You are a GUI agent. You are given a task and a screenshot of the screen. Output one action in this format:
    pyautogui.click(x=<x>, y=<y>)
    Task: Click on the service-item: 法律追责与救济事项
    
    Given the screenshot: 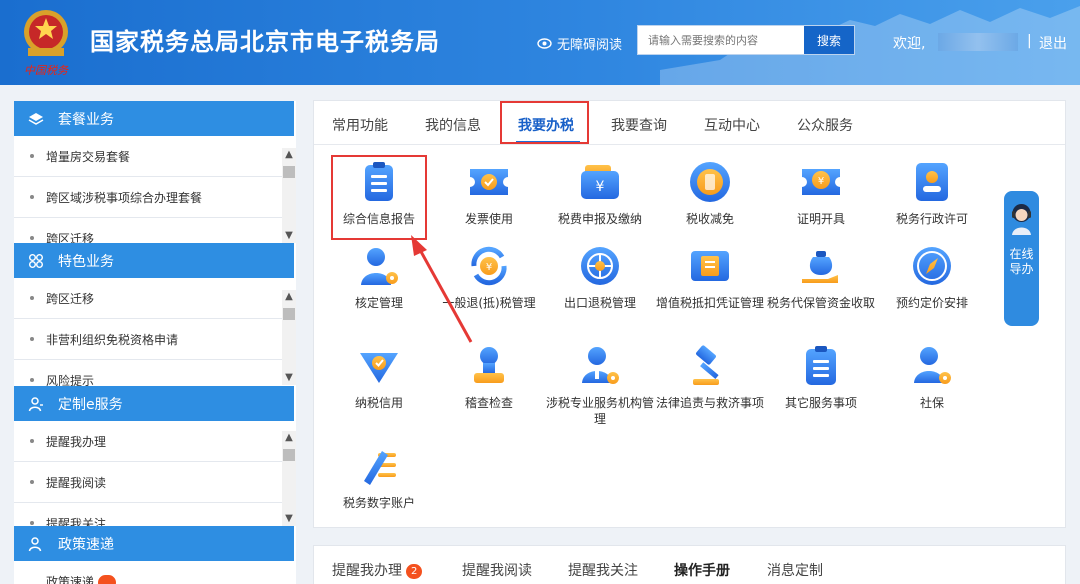 What is the action you would take?
    pyautogui.click(x=710, y=377)
    